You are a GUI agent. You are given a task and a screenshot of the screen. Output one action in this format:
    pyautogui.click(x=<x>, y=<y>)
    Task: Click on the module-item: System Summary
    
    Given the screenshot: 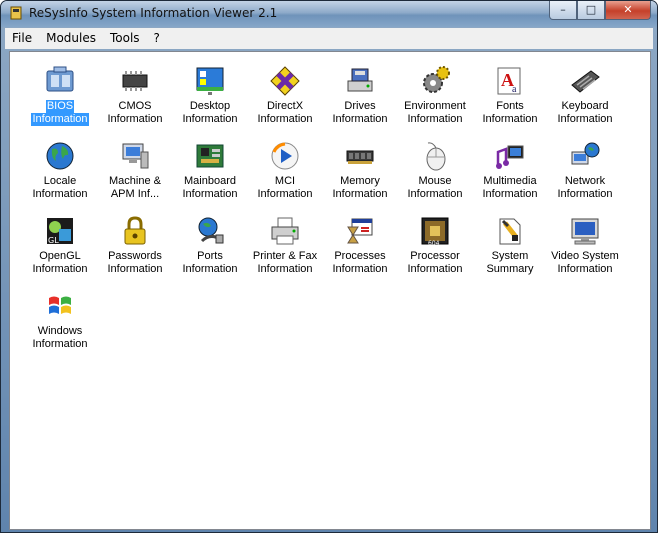 What is the action you would take?
    pyautogui.click(x=510, y=239)
    